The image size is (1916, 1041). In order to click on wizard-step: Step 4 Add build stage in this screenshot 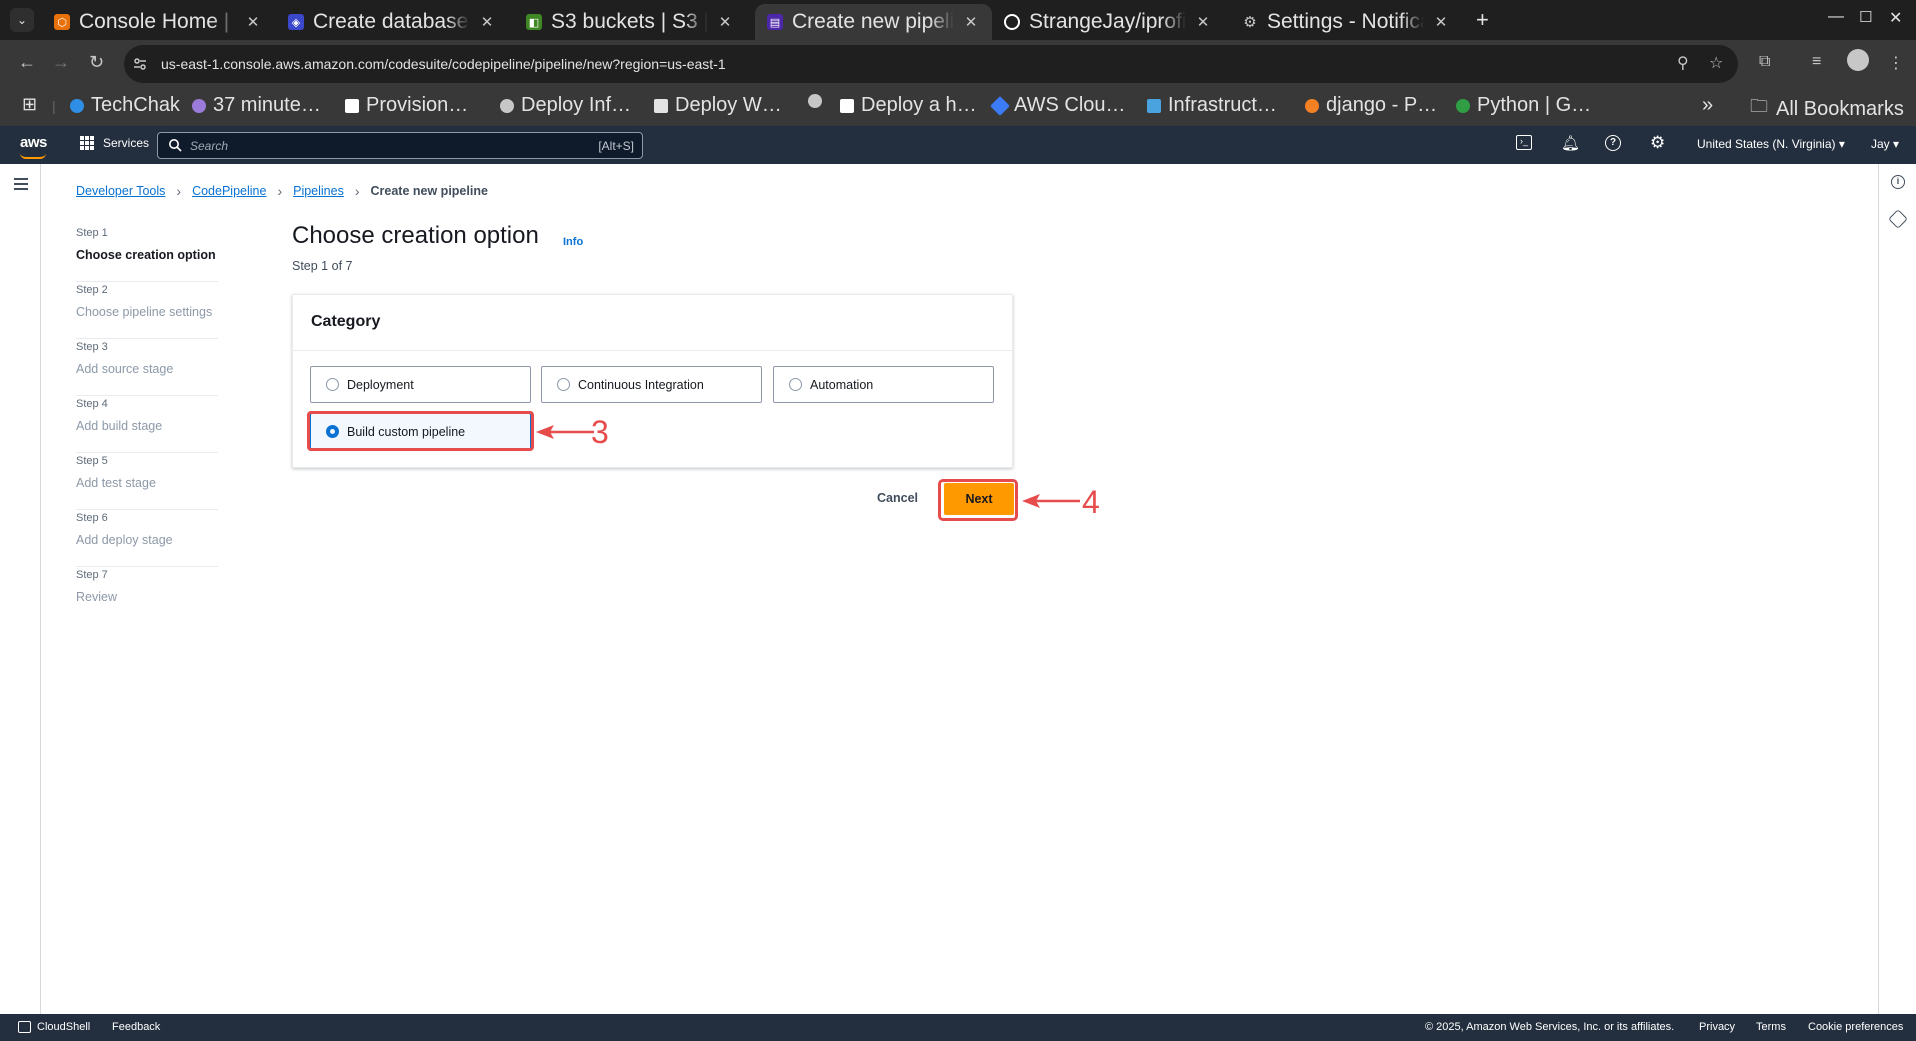, I will do `click(147, 424)`.